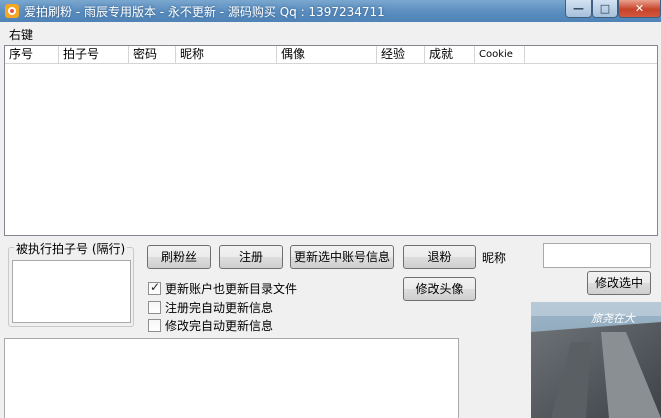 The height and width of the screenshot is (418, 661). Describe the element at coordinates (327, 54) in the screenshot. I see `column-header-idol: 偶像` at that location.